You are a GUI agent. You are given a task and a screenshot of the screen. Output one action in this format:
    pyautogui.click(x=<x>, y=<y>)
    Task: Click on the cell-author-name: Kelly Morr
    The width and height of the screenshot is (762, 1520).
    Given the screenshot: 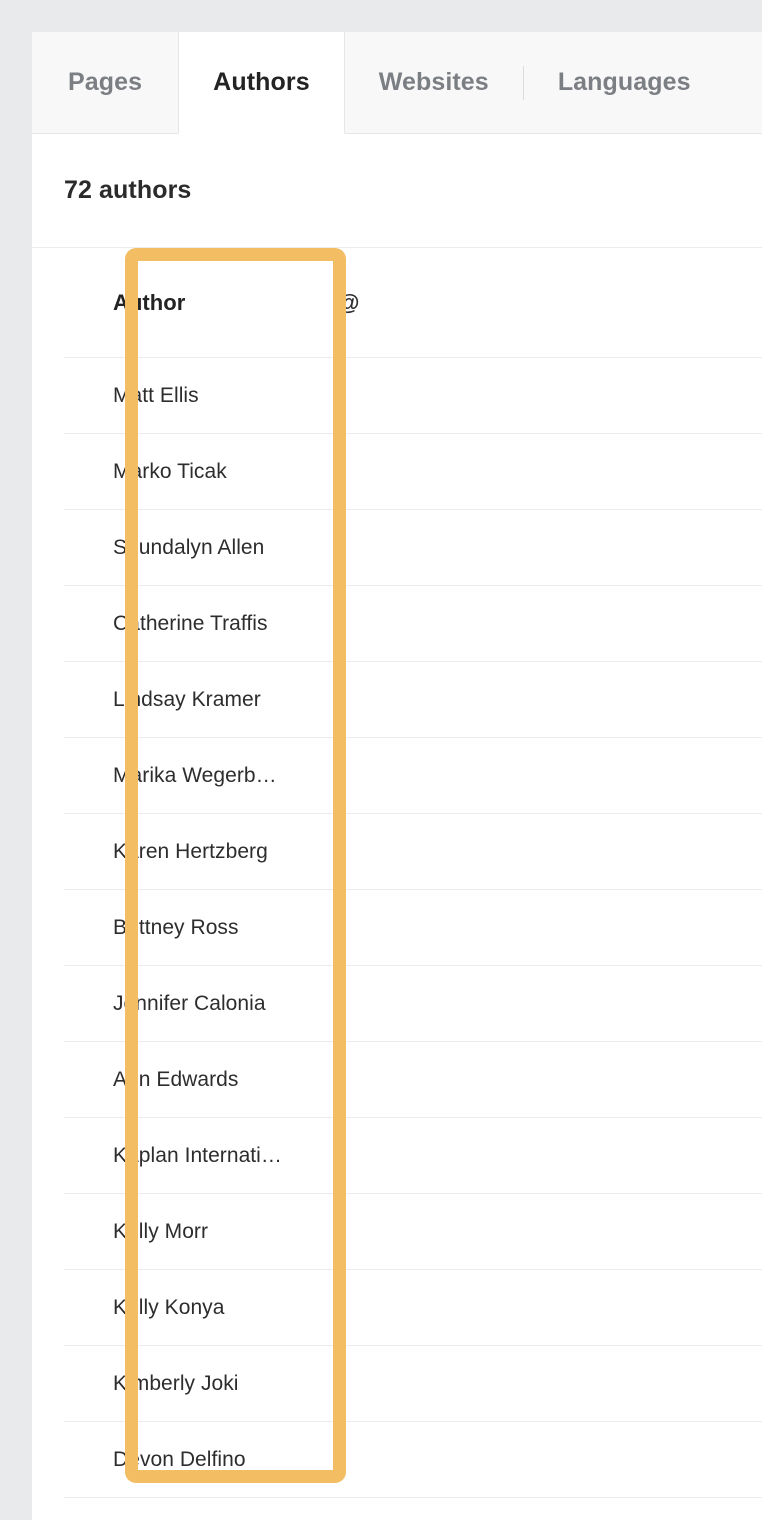 What is the action you would take?
    pyautogui.click(x=191, y=1232)
    